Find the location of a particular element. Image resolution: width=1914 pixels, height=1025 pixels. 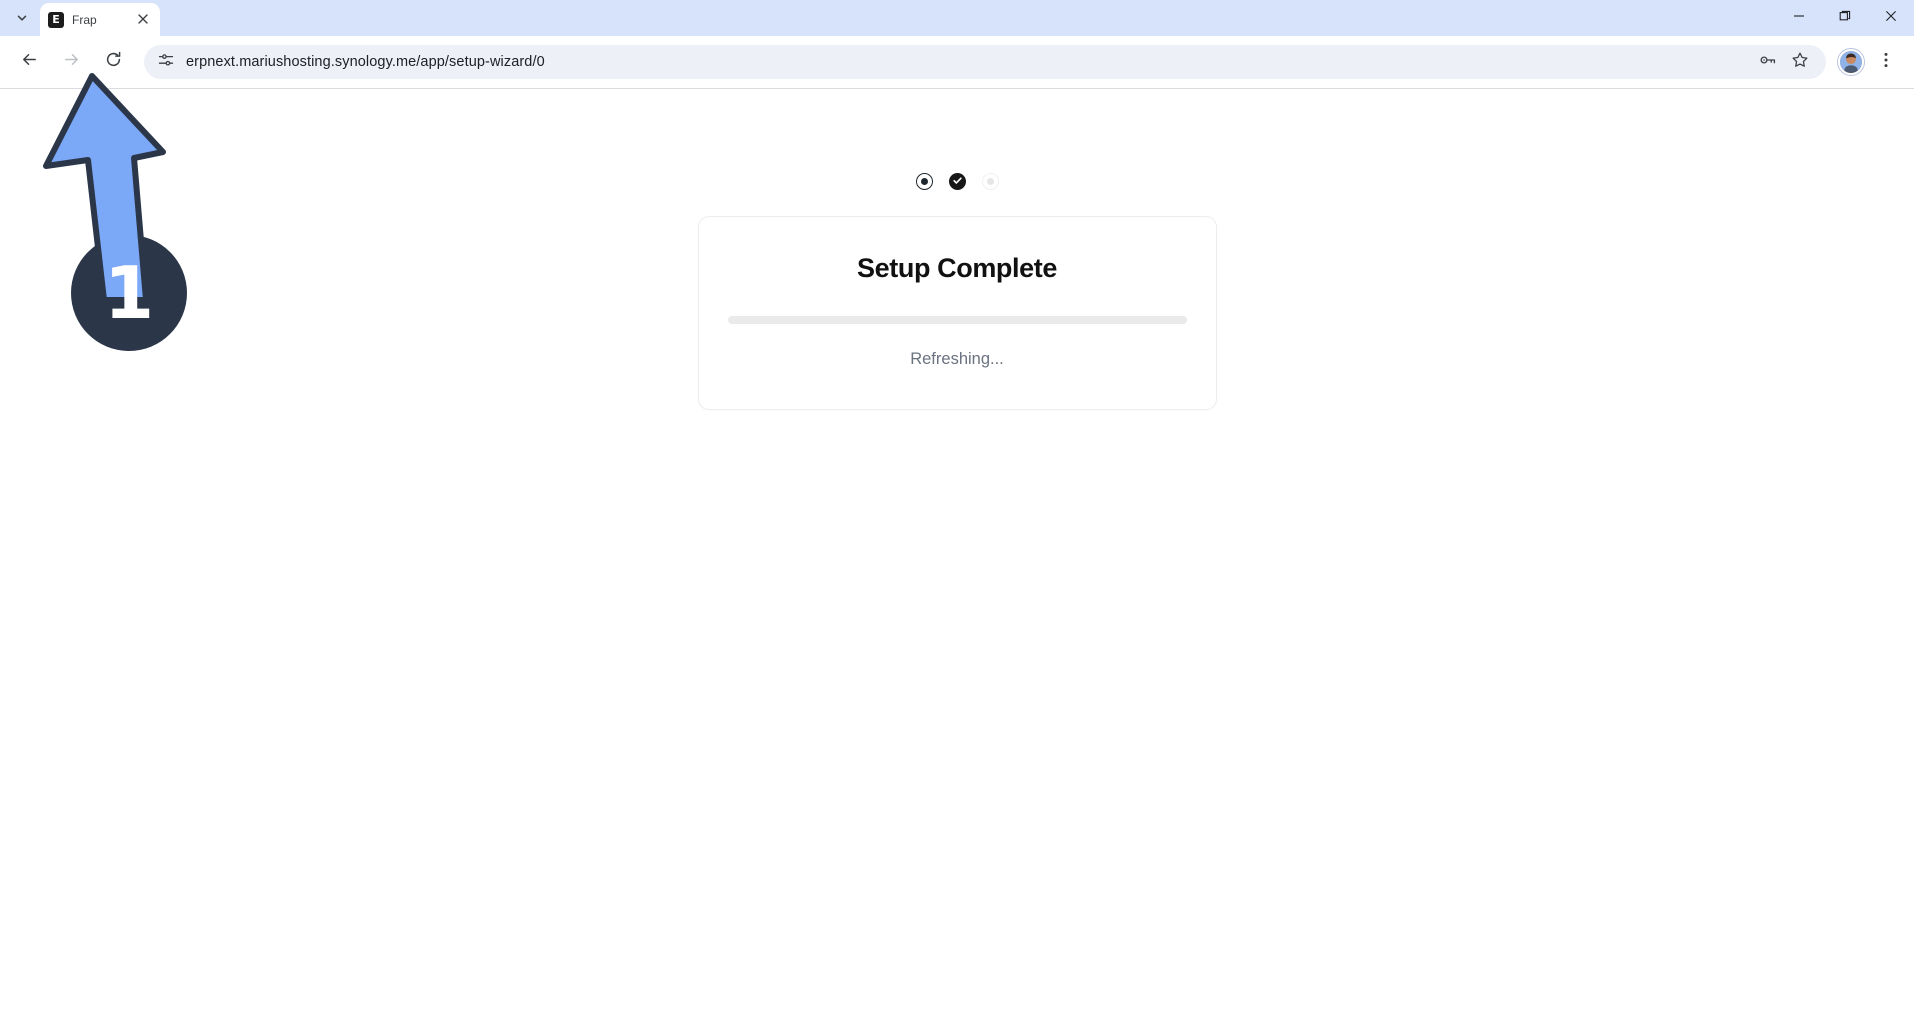

reload-icon is located at coordinates (113, 62).